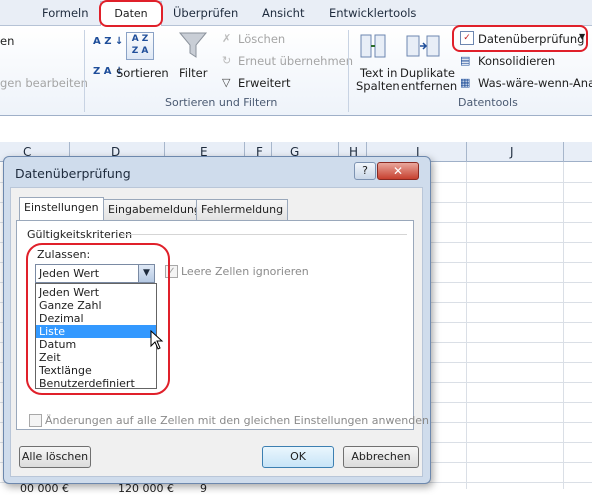 The width and height of the screenshot is (592, 495). I want to click on tab-formeln: Formeln, so click(65, 13).